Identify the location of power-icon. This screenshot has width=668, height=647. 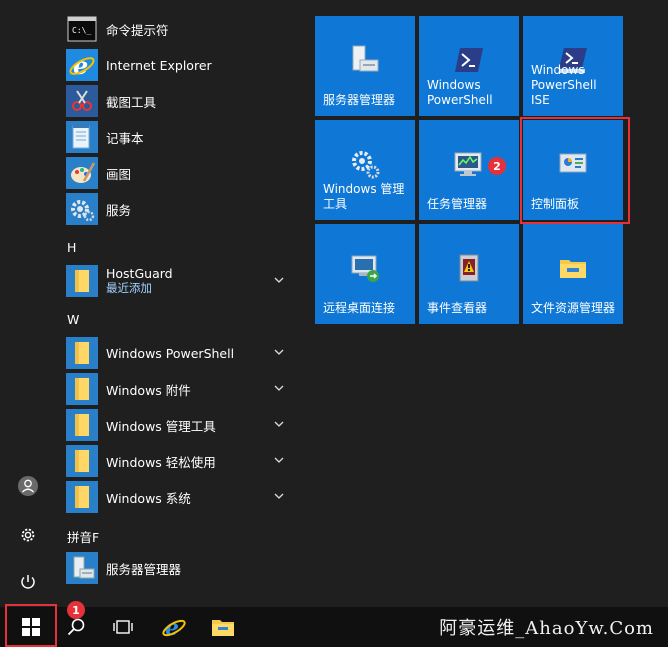
(28, 582).